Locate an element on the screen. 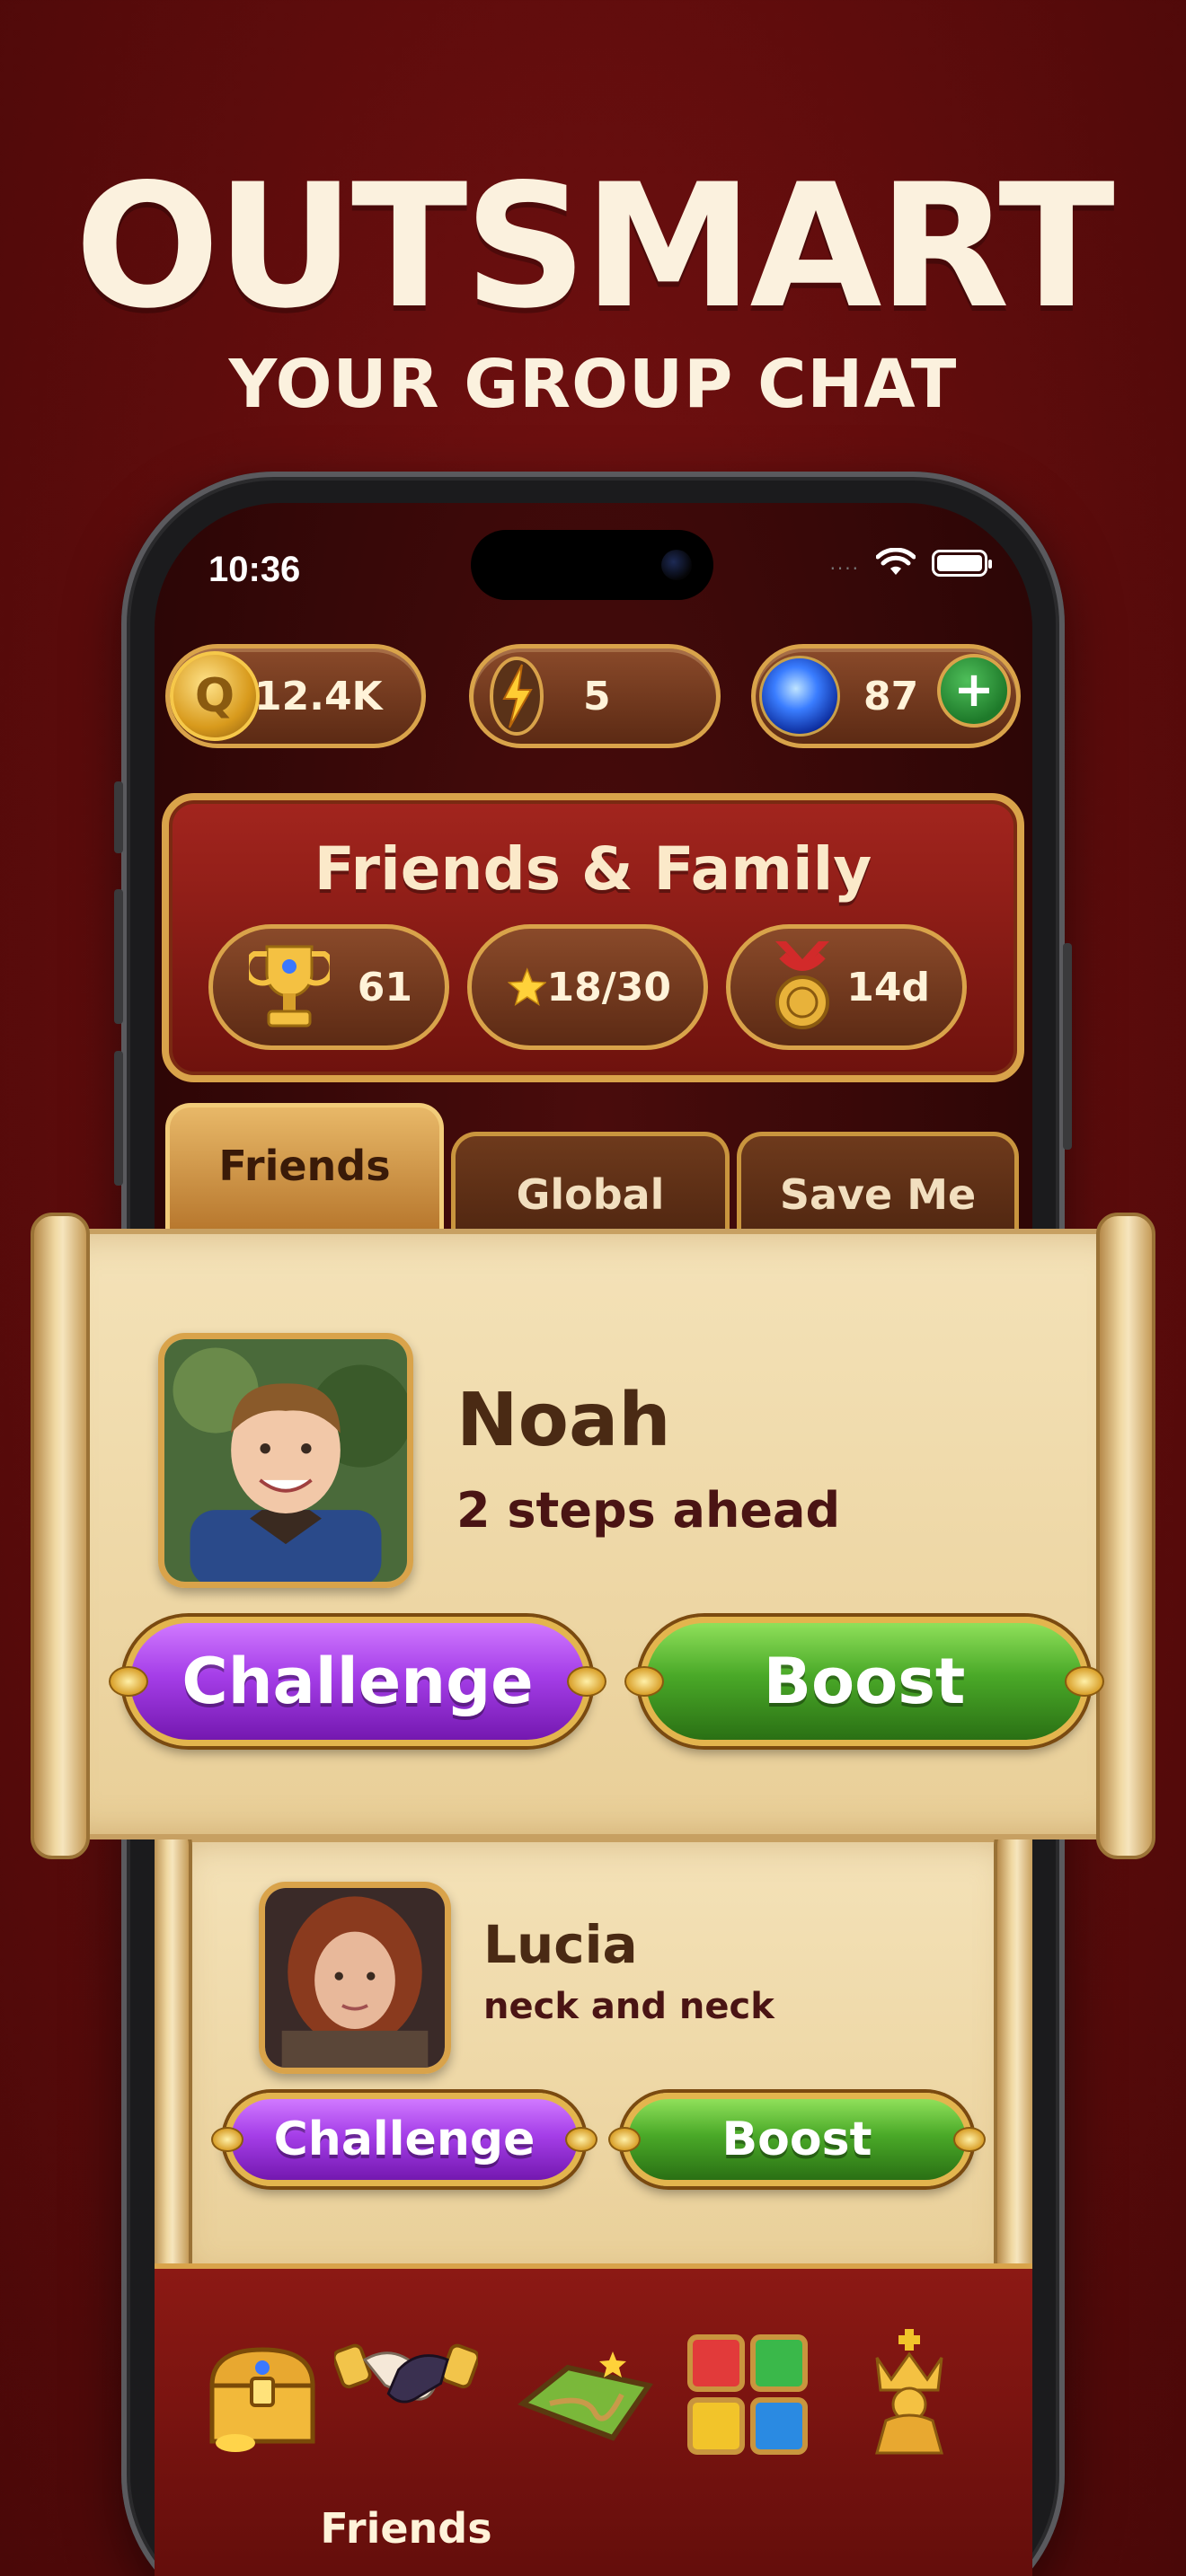 The height and width of the screenshot is (2576, 1186). nav-map is located at coordinates (586, 2394).